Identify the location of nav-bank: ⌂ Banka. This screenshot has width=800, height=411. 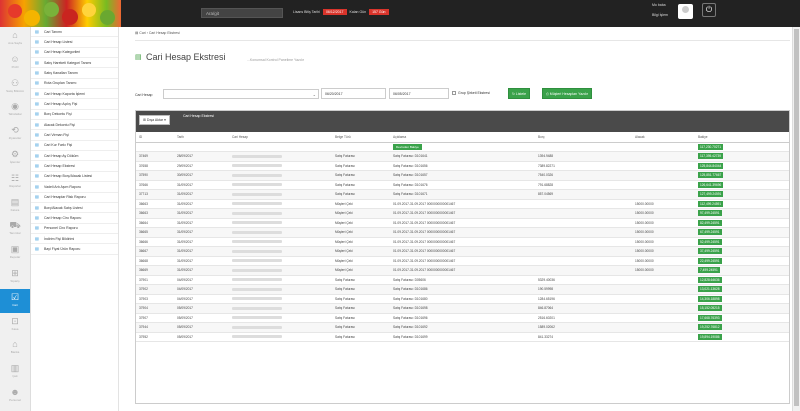
(15, 348).